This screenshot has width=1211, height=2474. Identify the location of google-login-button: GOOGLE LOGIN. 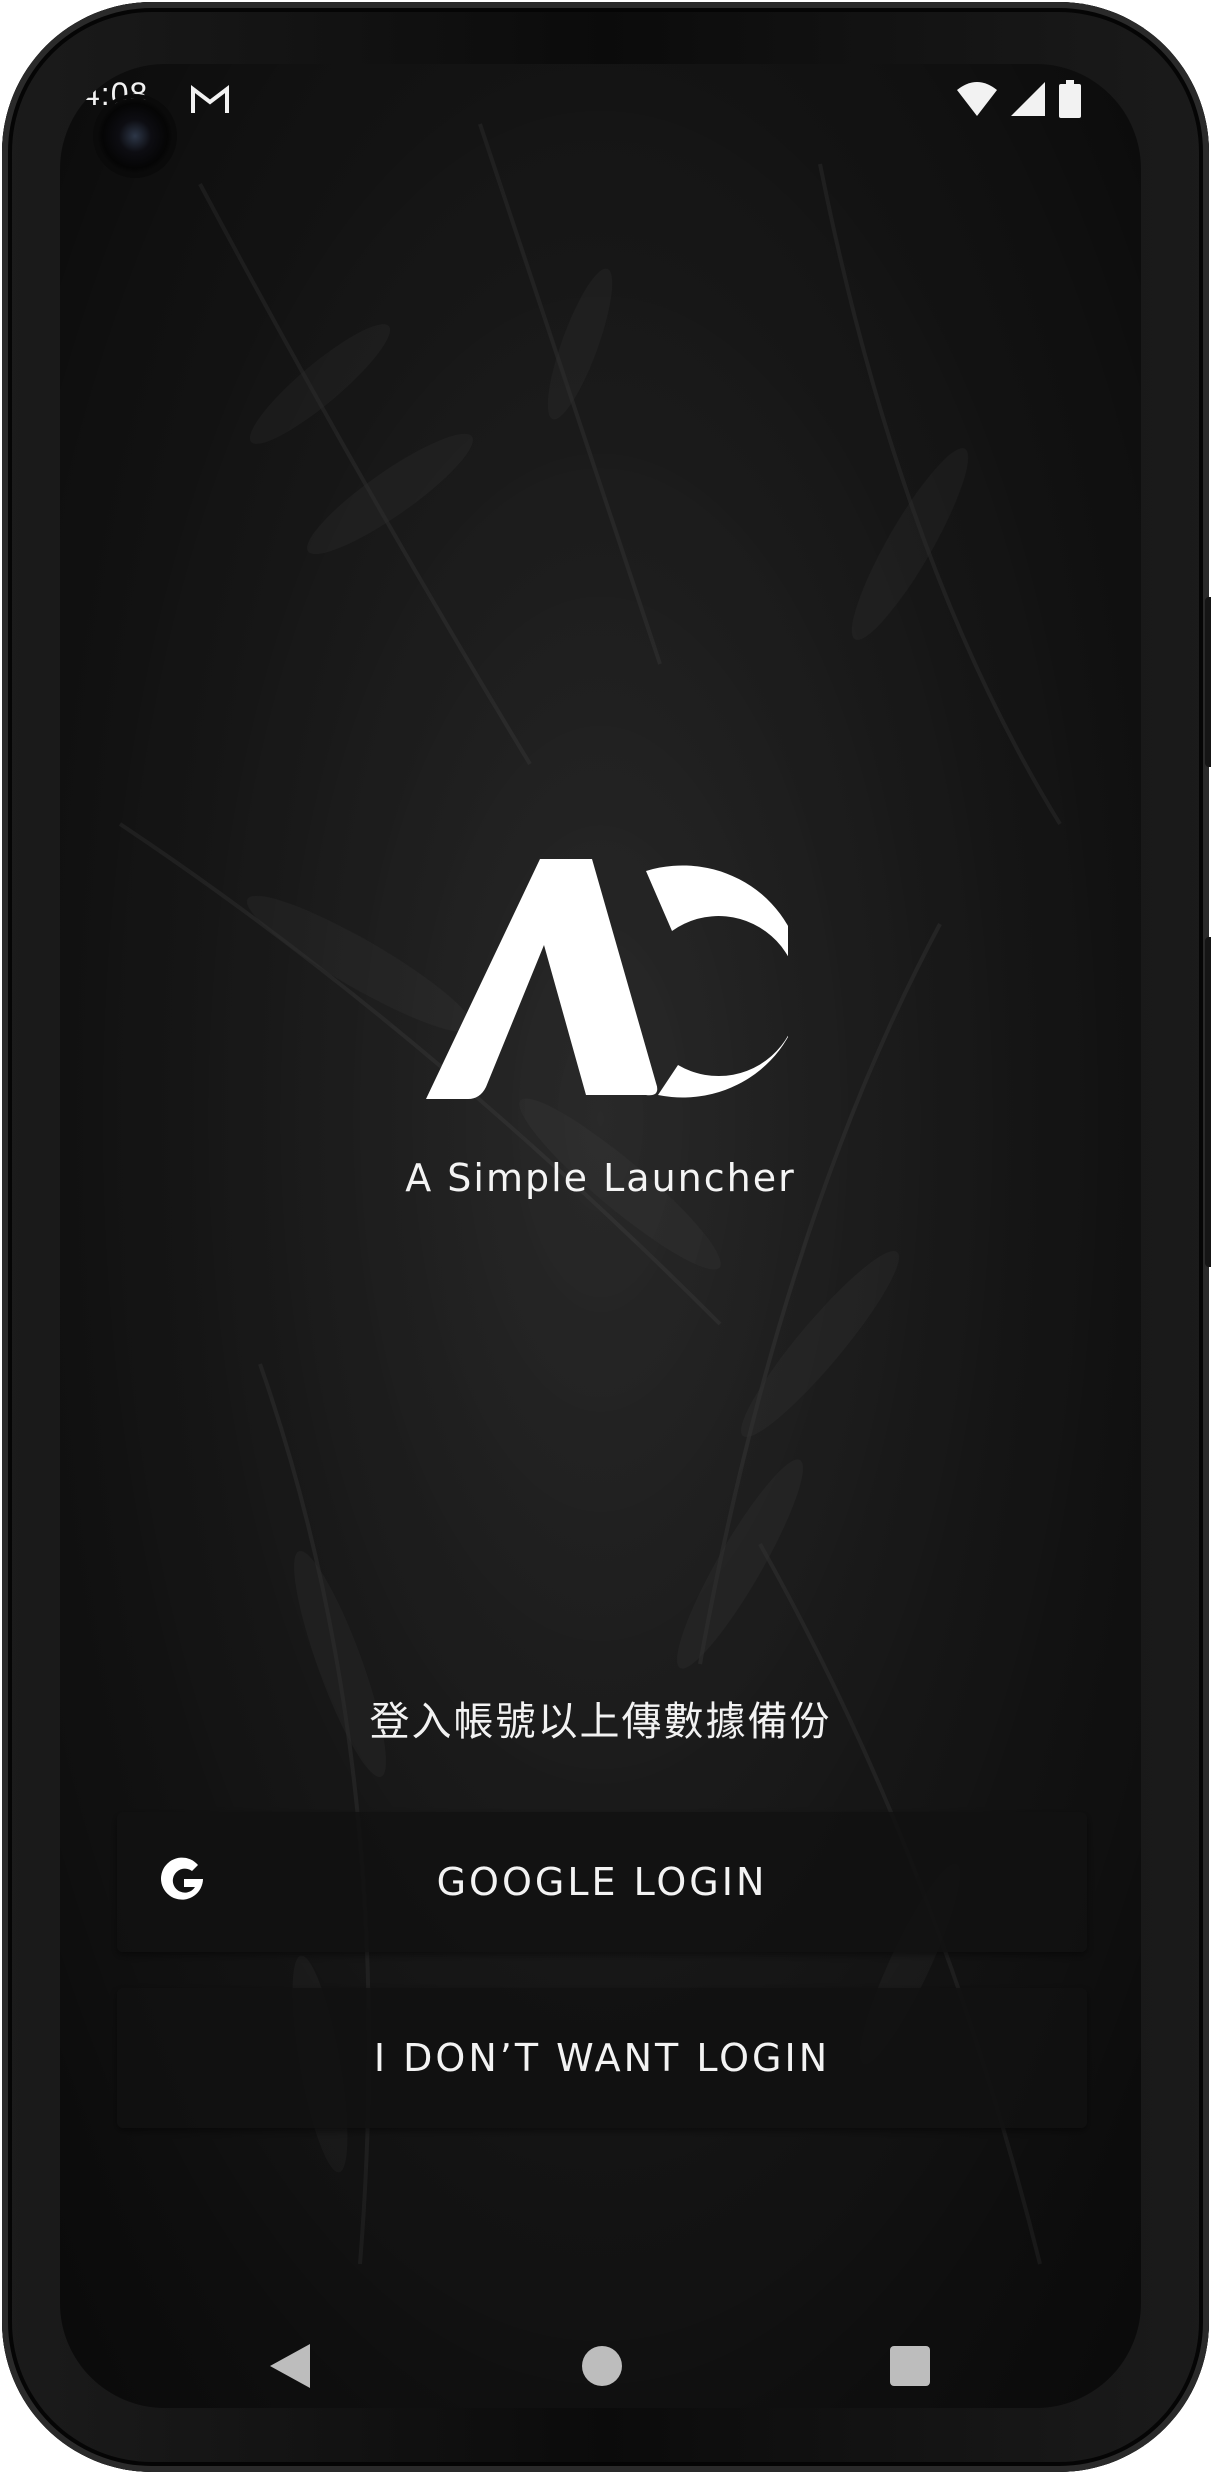
(602, 1882).